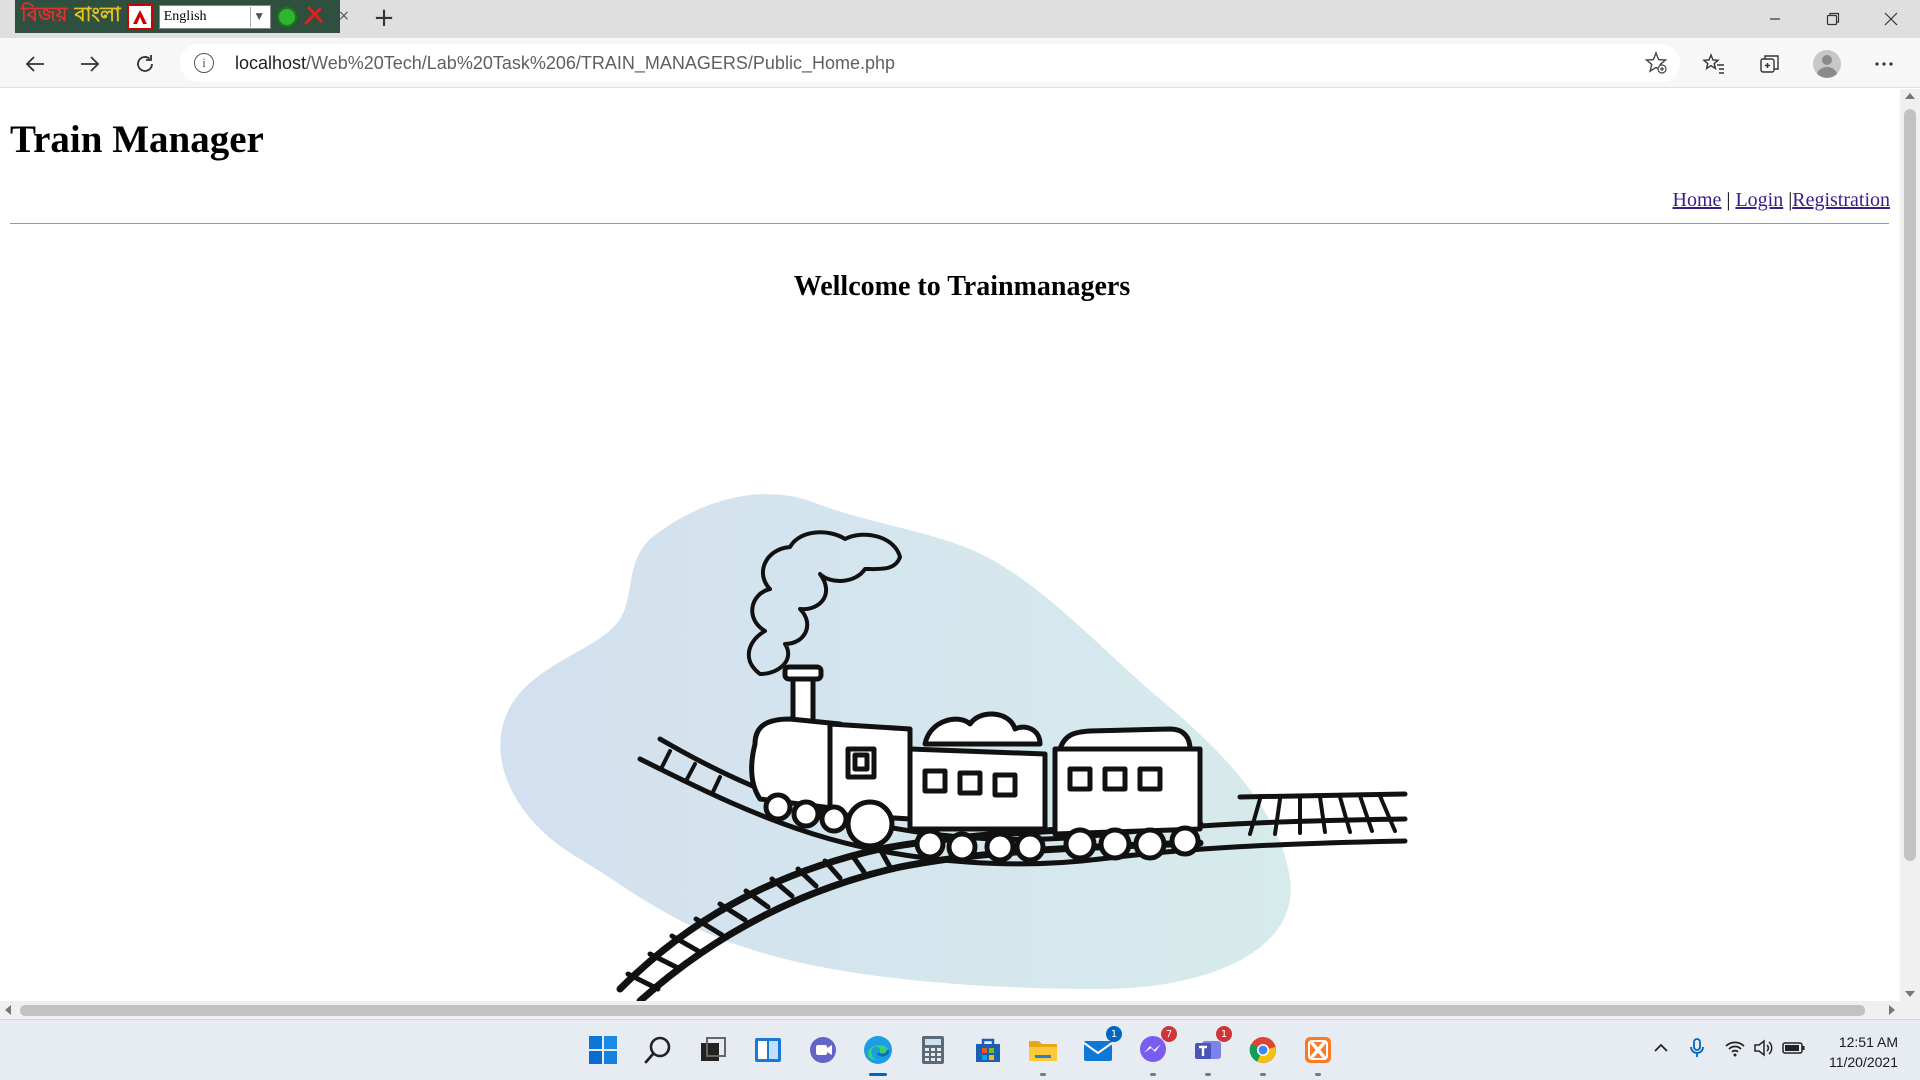 Image resolution: width=1920 pixels, height=1080 pixels. I want to click on chevron-up-icon, so click(1661, 1047).